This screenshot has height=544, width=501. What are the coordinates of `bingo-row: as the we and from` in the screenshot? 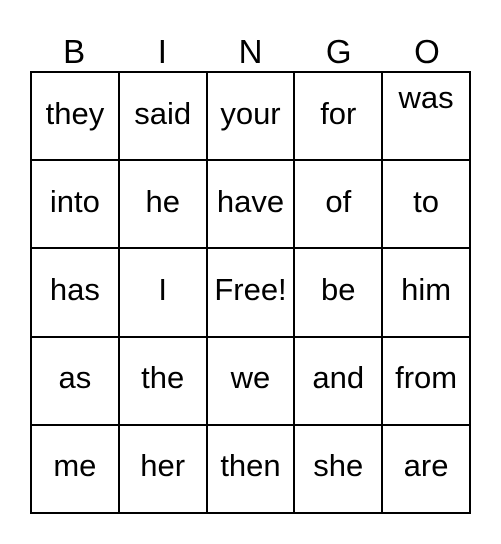 It's located at (251, 381).